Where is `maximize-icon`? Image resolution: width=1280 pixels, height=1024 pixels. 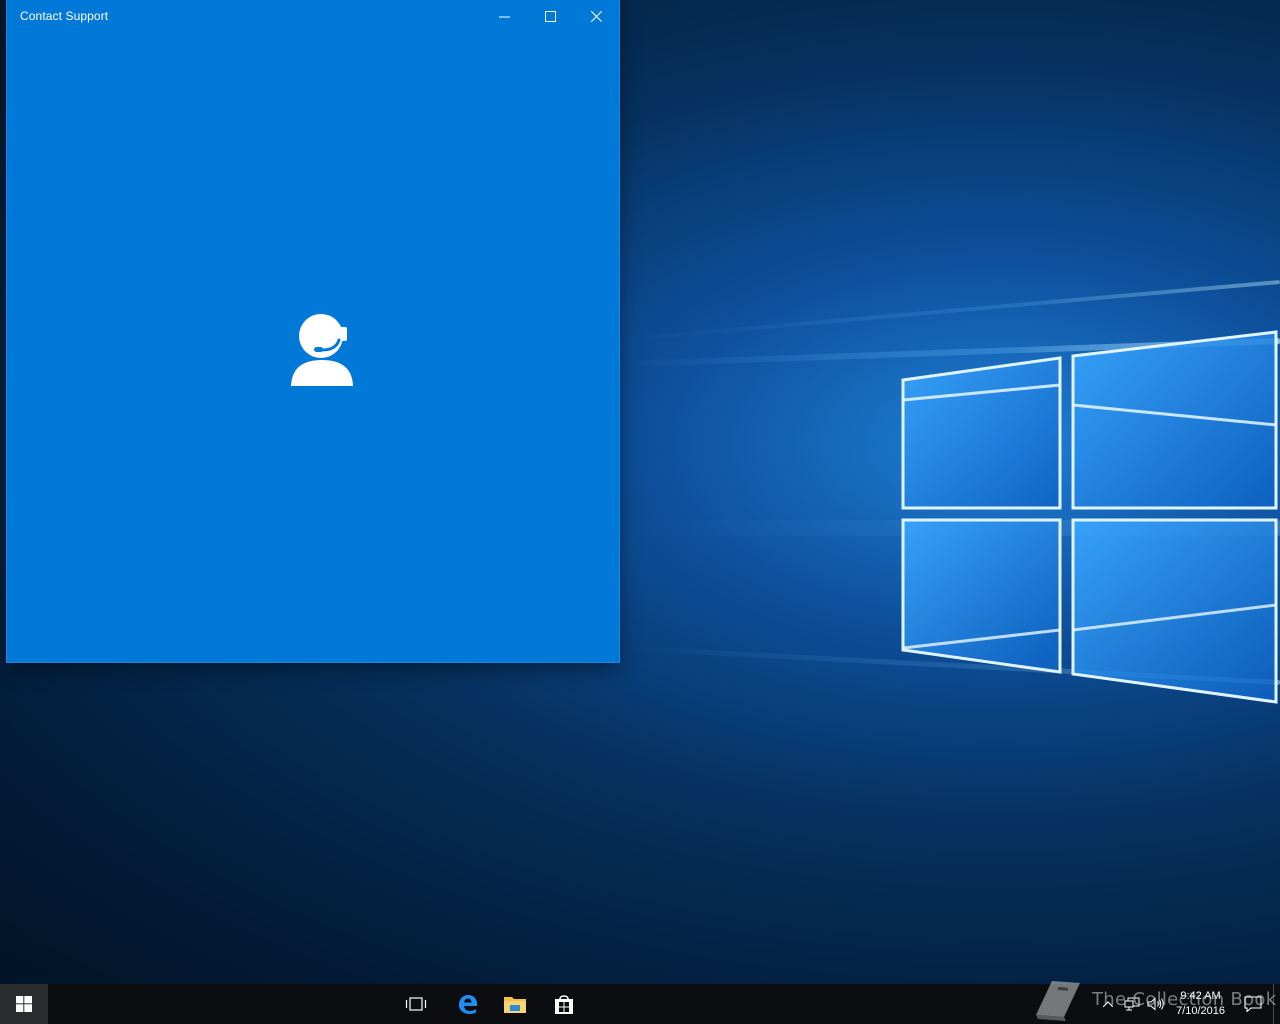
maximize-icon is located at coordinates (550, 16).